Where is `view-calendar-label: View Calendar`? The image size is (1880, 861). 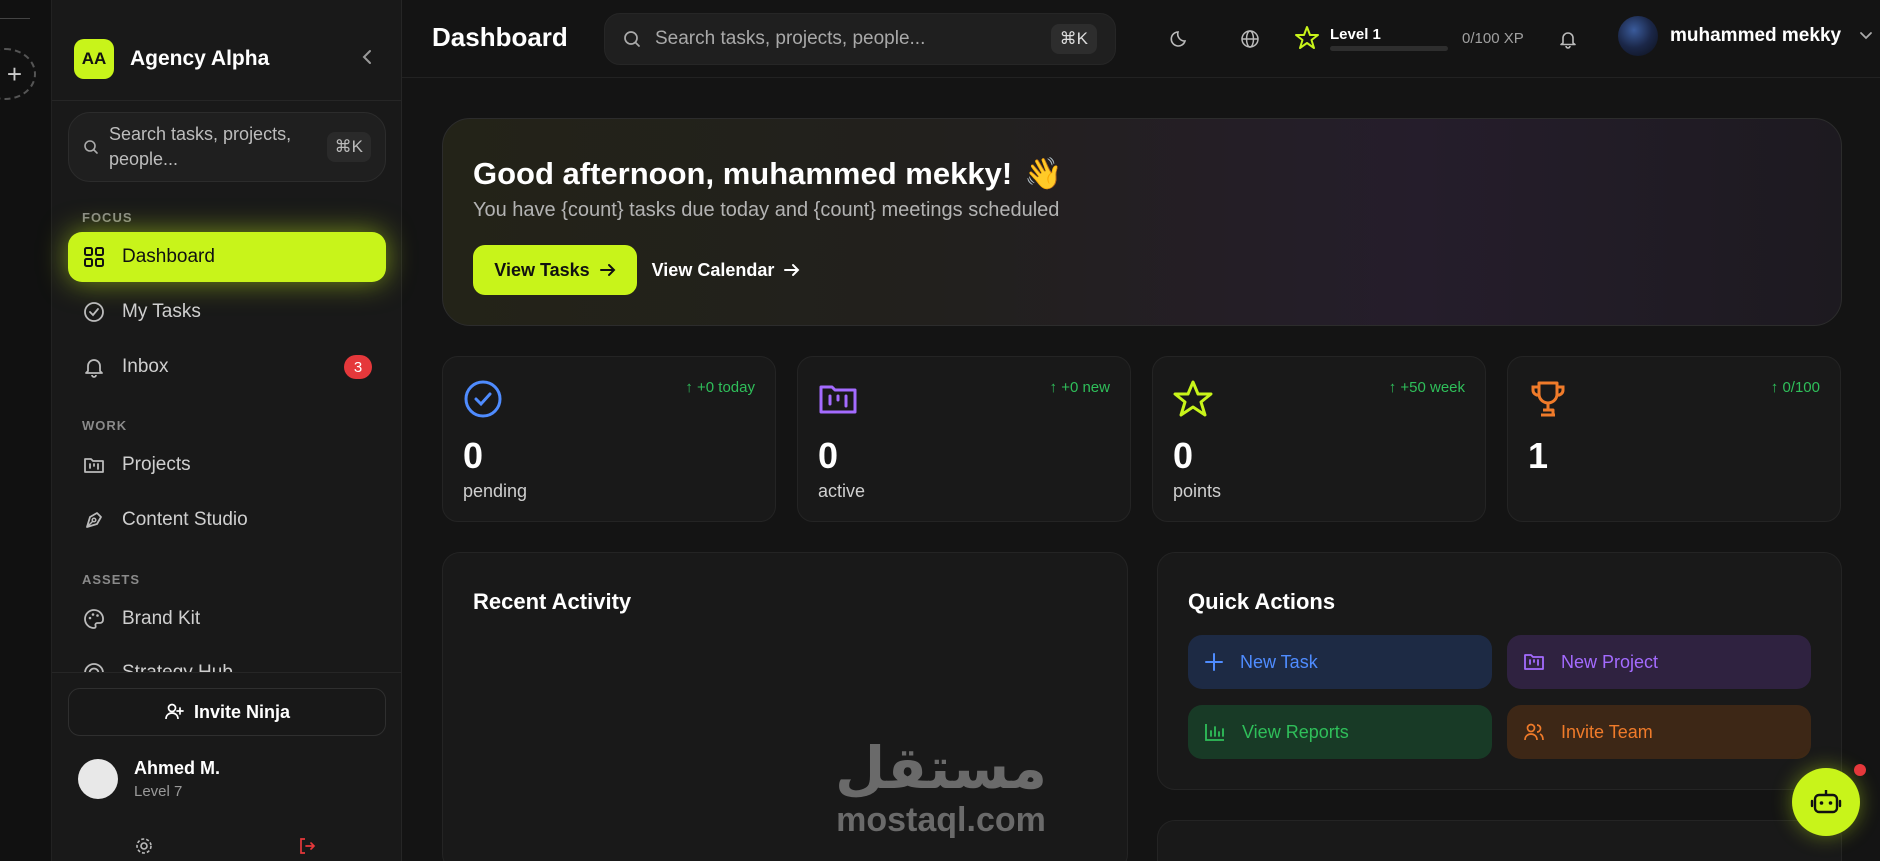
view-calendar-label: View Calendar is located at coordinates (713, 269).